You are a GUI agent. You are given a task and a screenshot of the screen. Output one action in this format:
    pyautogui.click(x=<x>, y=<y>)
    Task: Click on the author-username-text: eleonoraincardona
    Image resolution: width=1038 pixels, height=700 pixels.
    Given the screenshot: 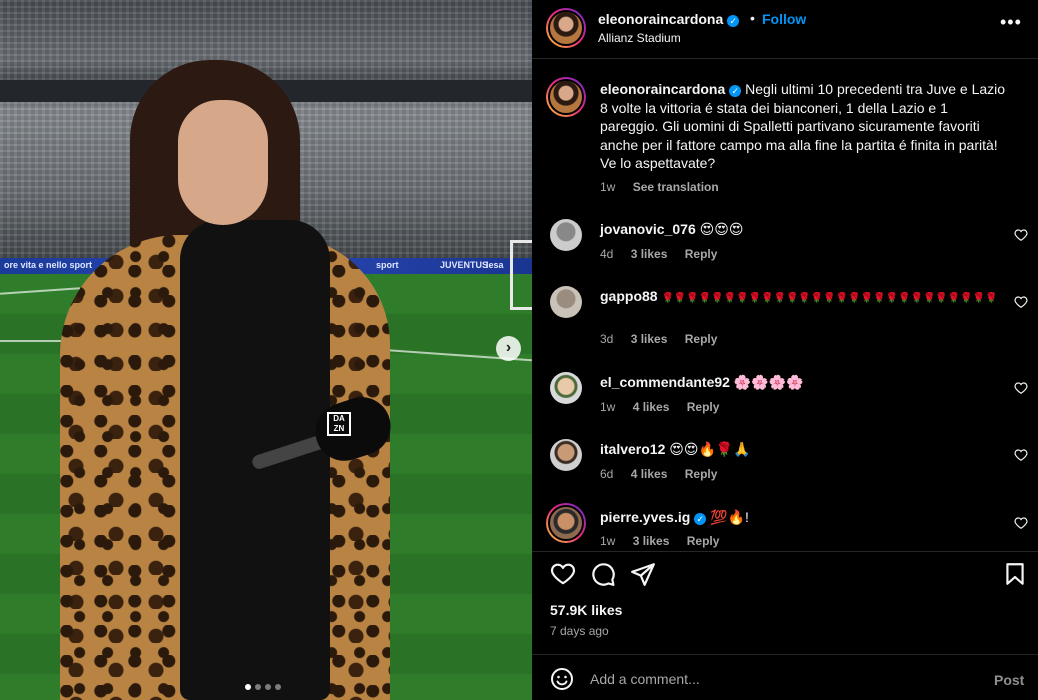 What is the action you would take?
    pyautogui.click(x=660, y=19)
    